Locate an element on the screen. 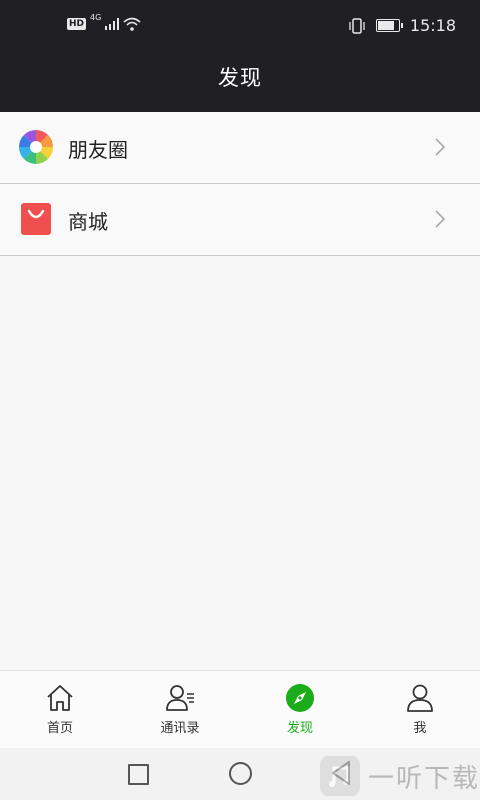 This screenshot has width=480, height=800. status-left: HD 4G is located at coordinates (104, 22).